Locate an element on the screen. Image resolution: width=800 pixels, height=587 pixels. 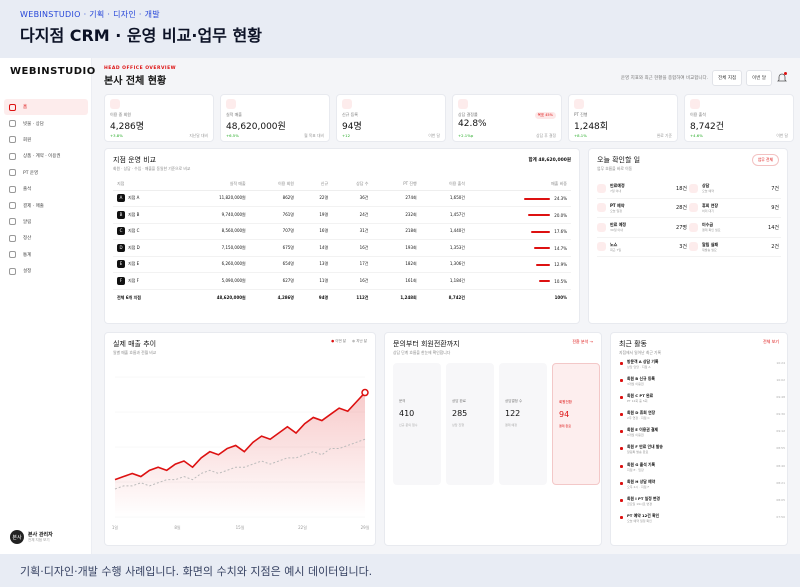
x-tick-label: 15일 is located at coordinates (240, 527).